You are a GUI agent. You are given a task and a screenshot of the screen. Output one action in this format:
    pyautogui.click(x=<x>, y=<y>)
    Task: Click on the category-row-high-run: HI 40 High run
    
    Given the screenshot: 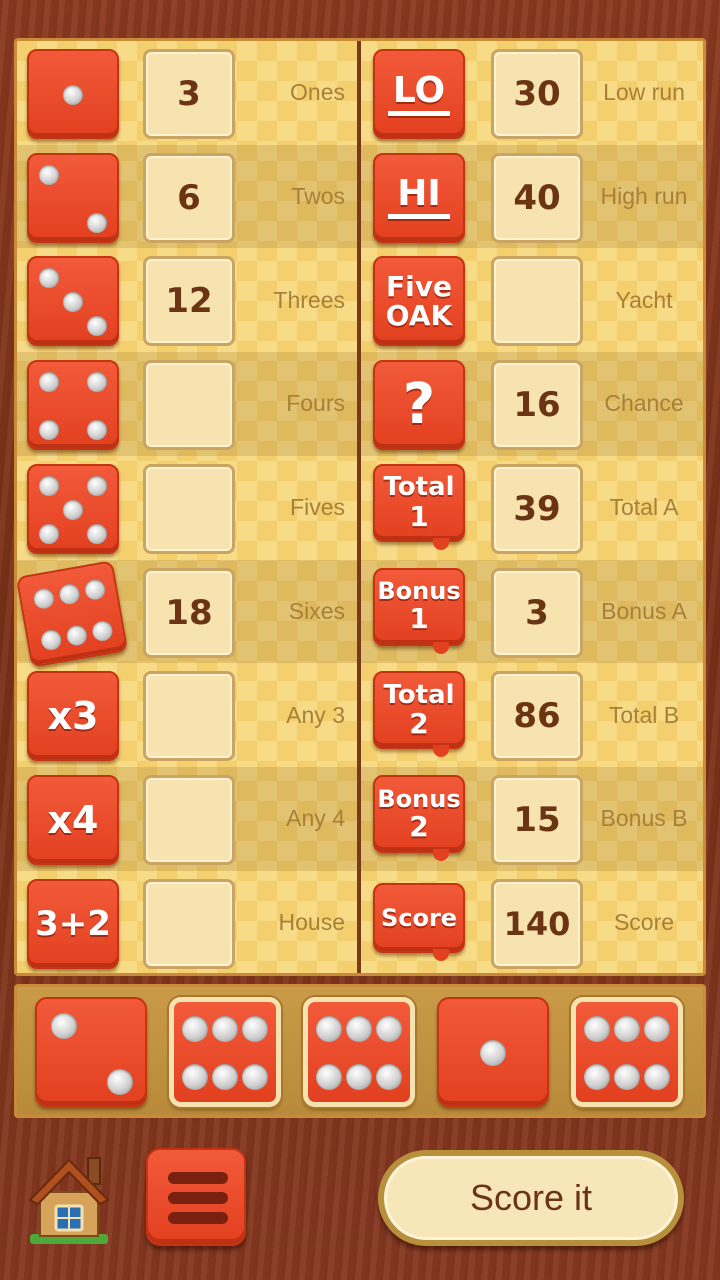 What is the action you would take?
    pyautogui.click(x=532, y=196)
    